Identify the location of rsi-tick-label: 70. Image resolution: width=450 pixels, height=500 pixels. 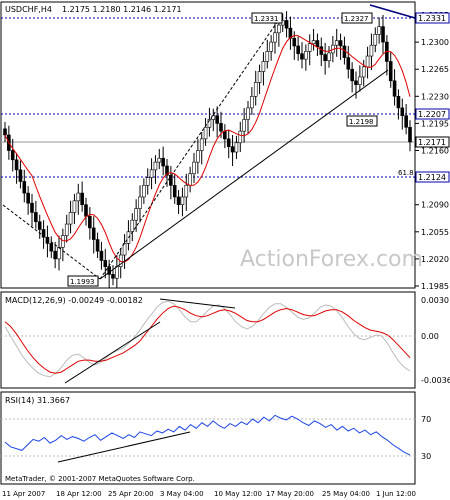
(426, 419).